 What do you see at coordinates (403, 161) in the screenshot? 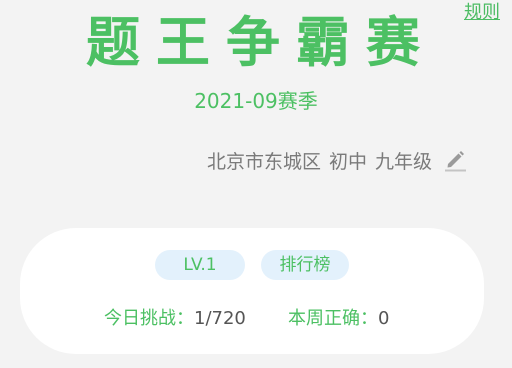
I see `grade-text: 九年级` at bounding box center [403, 161].